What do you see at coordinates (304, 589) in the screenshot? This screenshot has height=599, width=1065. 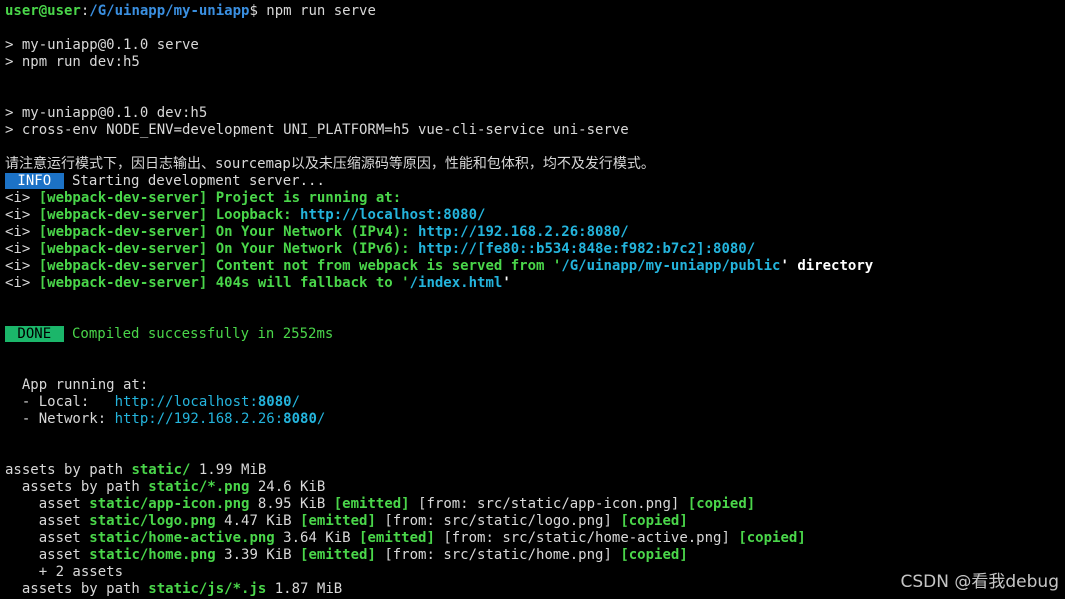 I see `line-text: 1.87 MiB` at bounding box center [304, 589].